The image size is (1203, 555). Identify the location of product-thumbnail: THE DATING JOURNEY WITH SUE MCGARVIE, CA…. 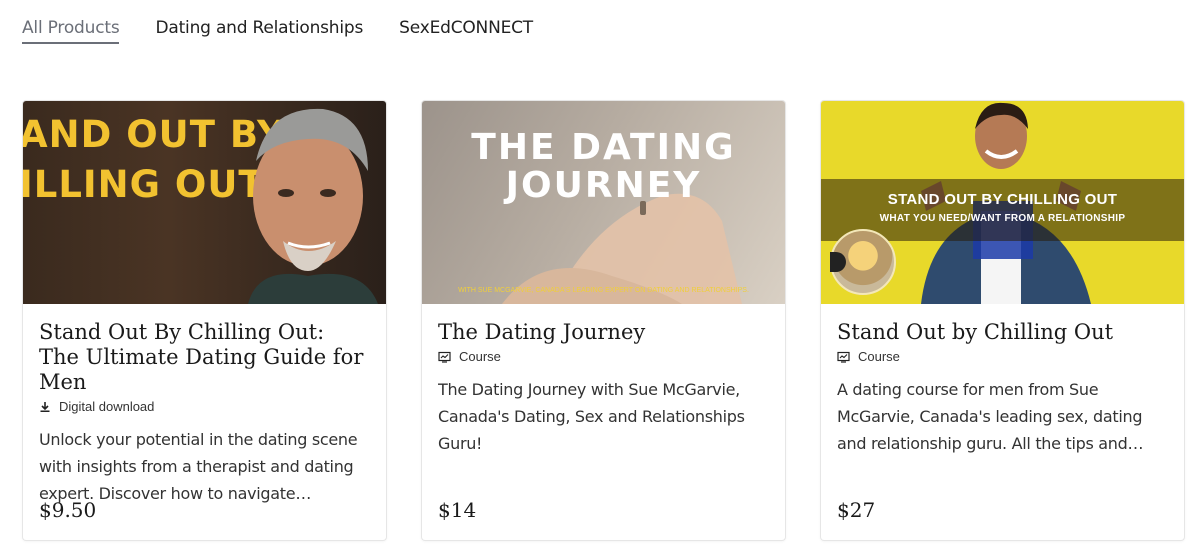
(603, 202).